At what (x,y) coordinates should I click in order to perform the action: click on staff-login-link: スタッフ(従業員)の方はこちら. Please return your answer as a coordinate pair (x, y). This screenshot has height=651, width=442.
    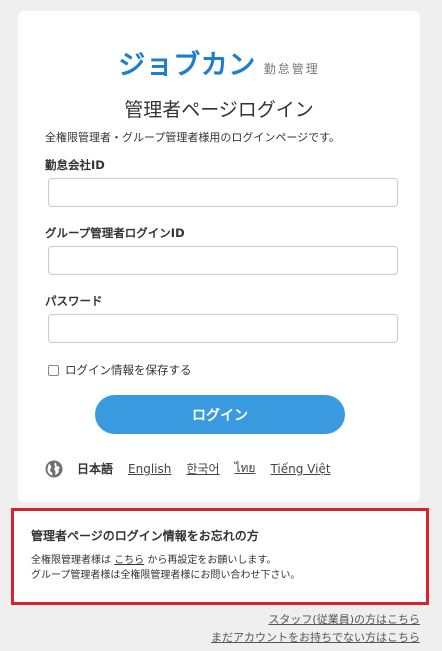
    Looking at the image, I should click on (344, 619).